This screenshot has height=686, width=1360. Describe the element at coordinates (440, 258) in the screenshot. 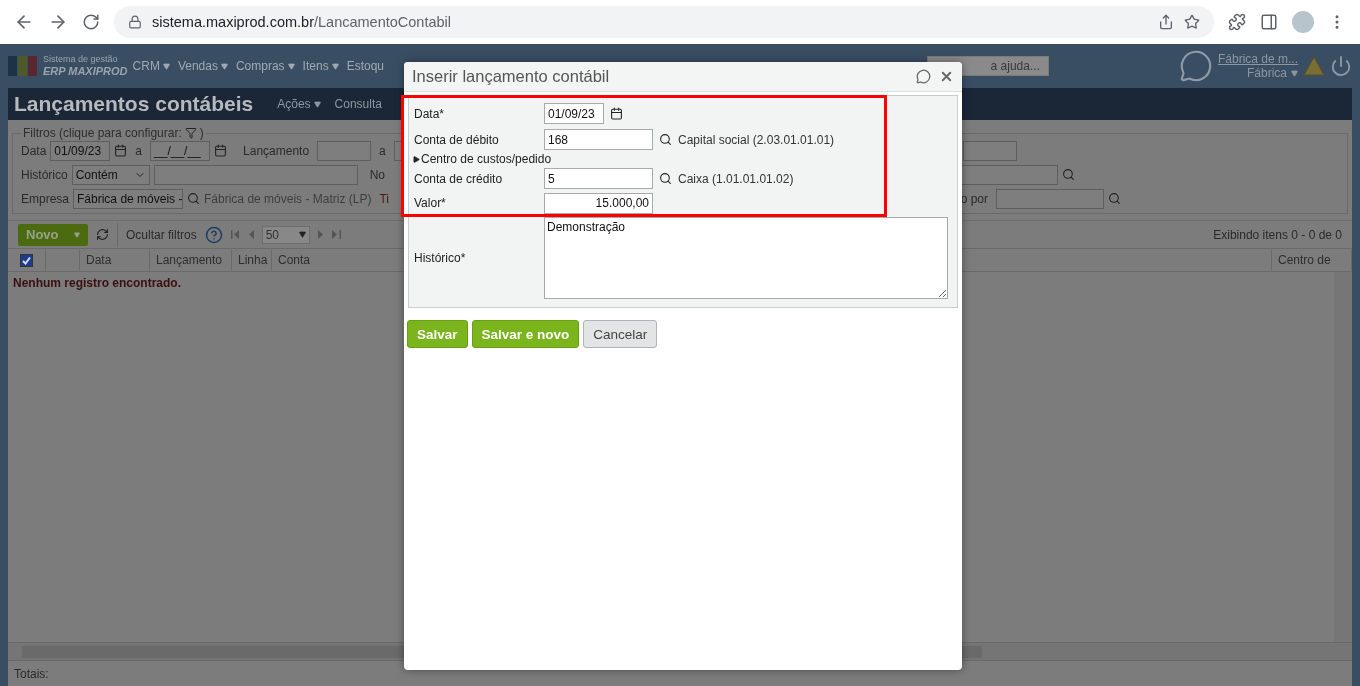

I see `field-label: Histórico*` at that location.